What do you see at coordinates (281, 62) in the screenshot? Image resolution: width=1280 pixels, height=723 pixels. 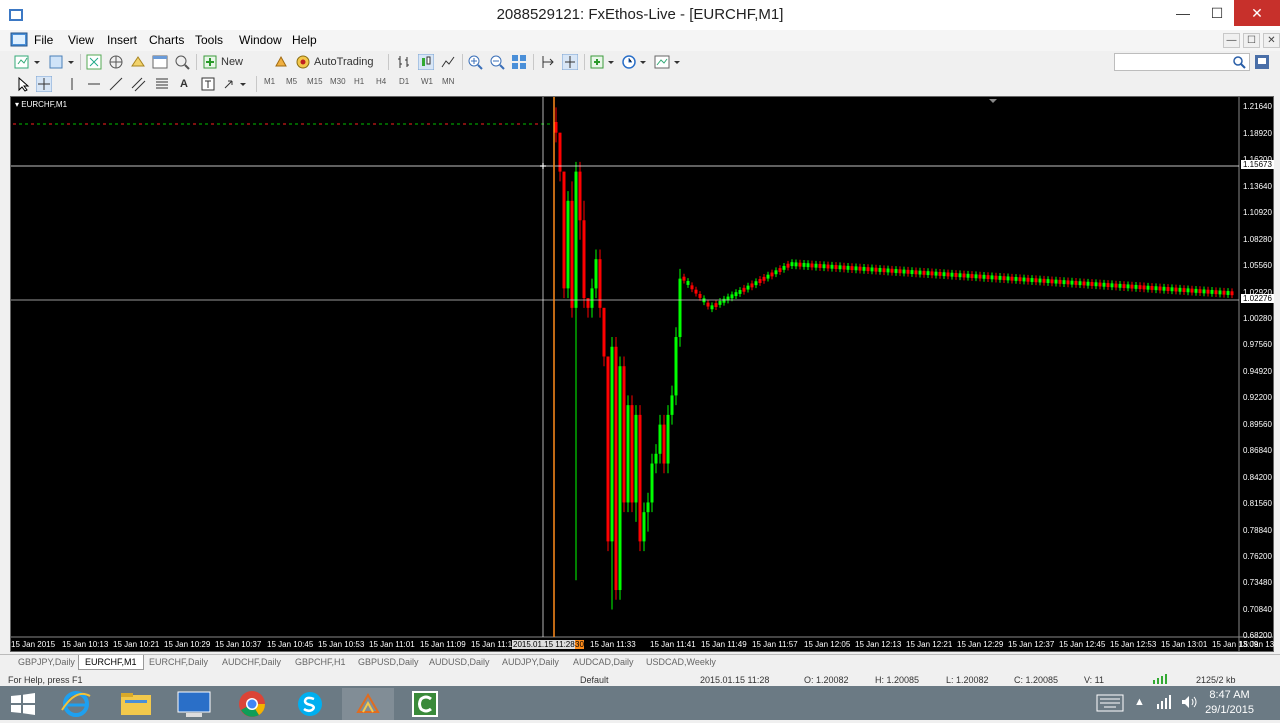 I see `expert-advisor-icon` at bounding box center [281, 62].